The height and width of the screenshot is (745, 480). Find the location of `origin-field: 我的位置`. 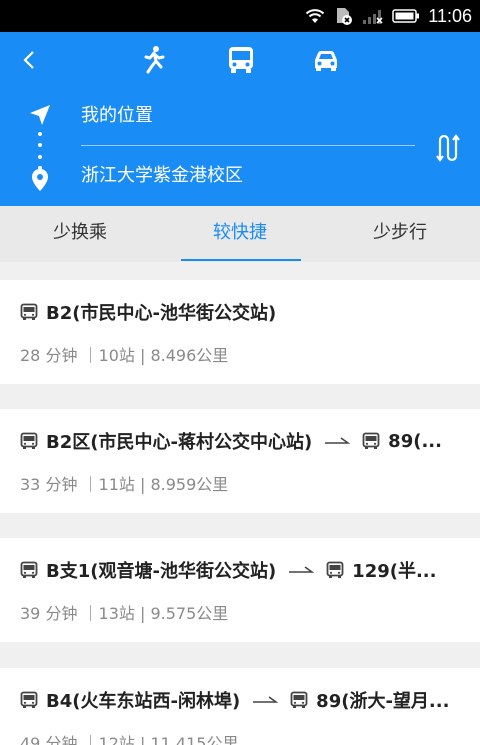

origin-field: 我的位置 is located at coordinates (117, 116).